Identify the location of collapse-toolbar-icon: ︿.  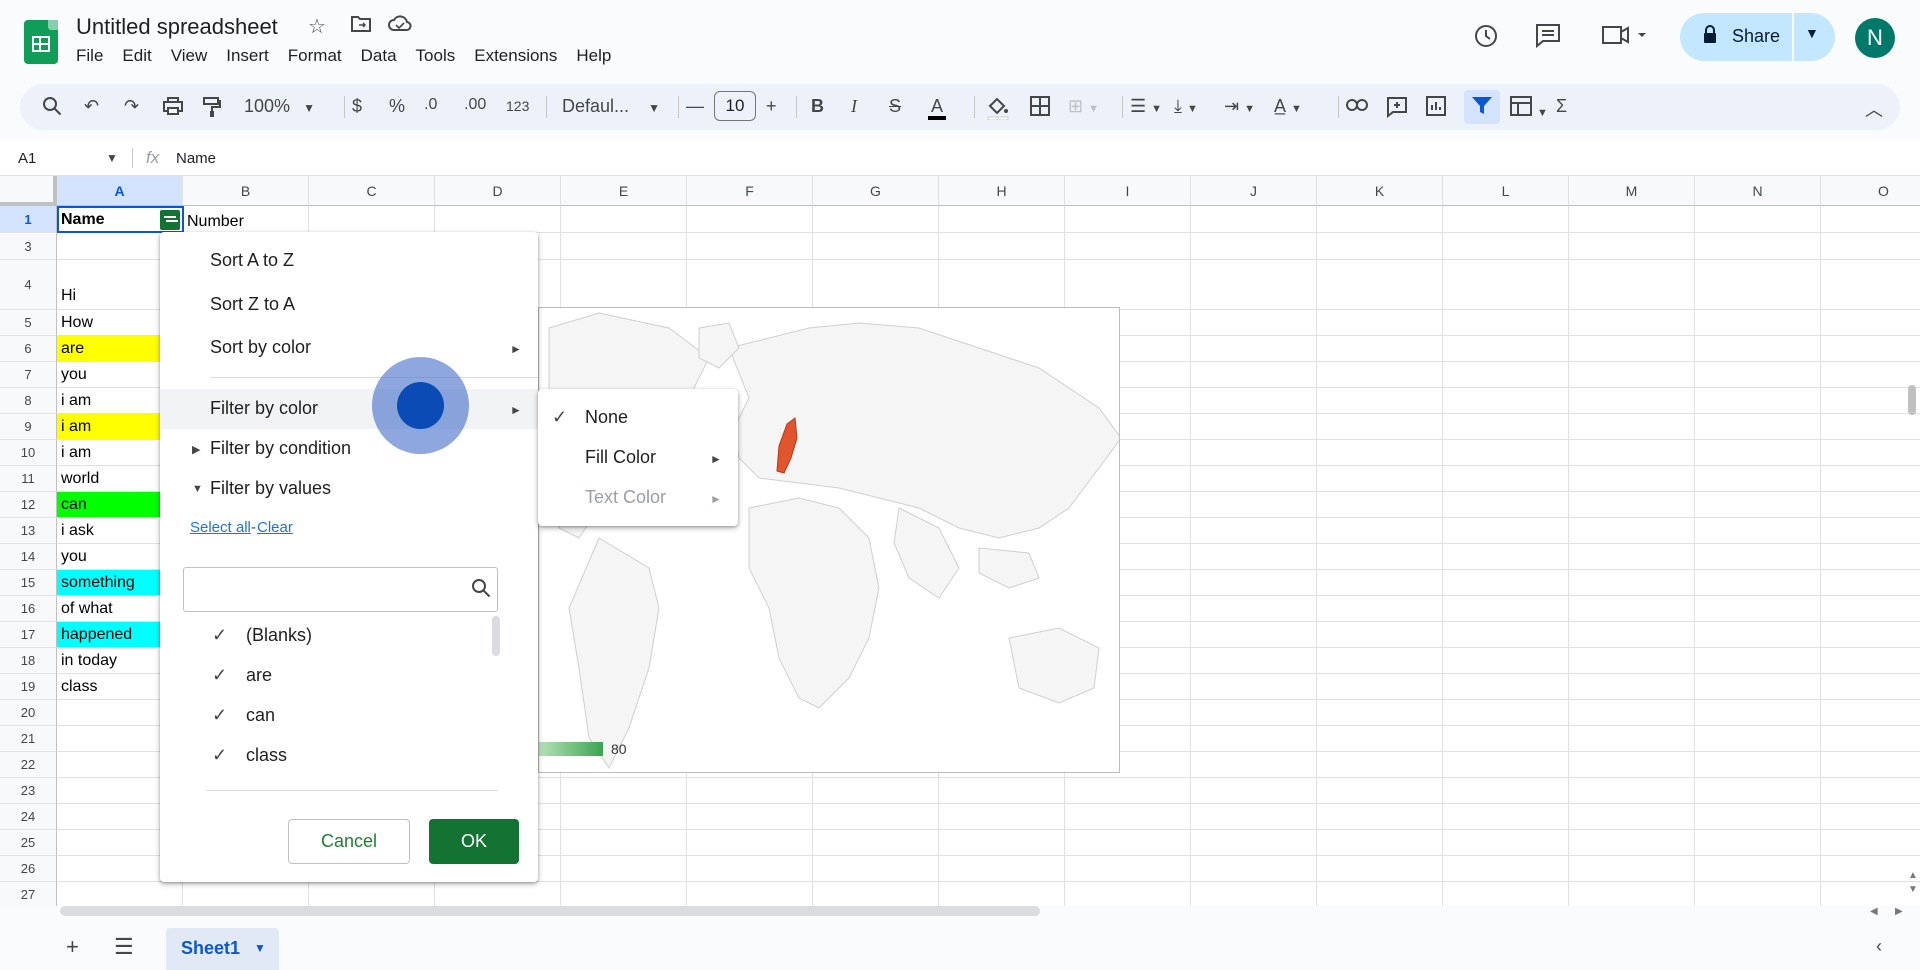
(1874, 109).